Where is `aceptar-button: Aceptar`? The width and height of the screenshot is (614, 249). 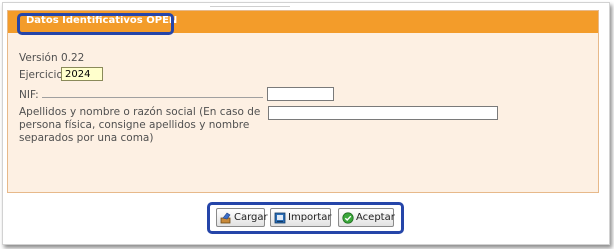
aceptar-button: Aceptar is located at coordinates (366, 217).